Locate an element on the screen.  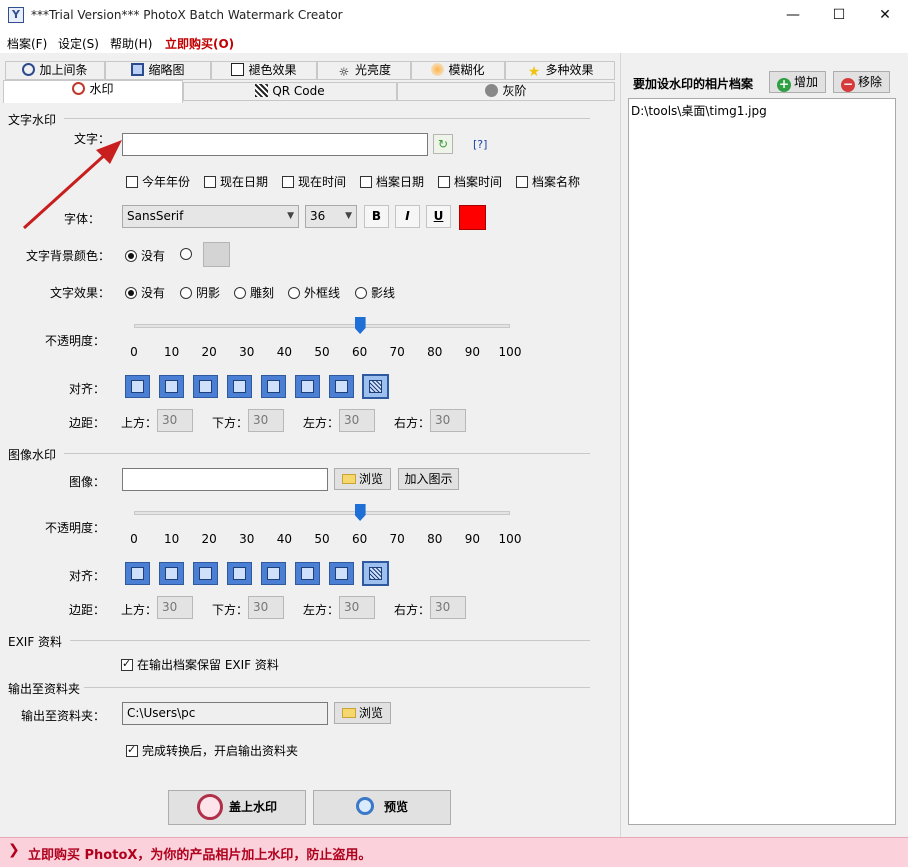
output-browse-button: 浏览 is located at coordinates (362, 713).